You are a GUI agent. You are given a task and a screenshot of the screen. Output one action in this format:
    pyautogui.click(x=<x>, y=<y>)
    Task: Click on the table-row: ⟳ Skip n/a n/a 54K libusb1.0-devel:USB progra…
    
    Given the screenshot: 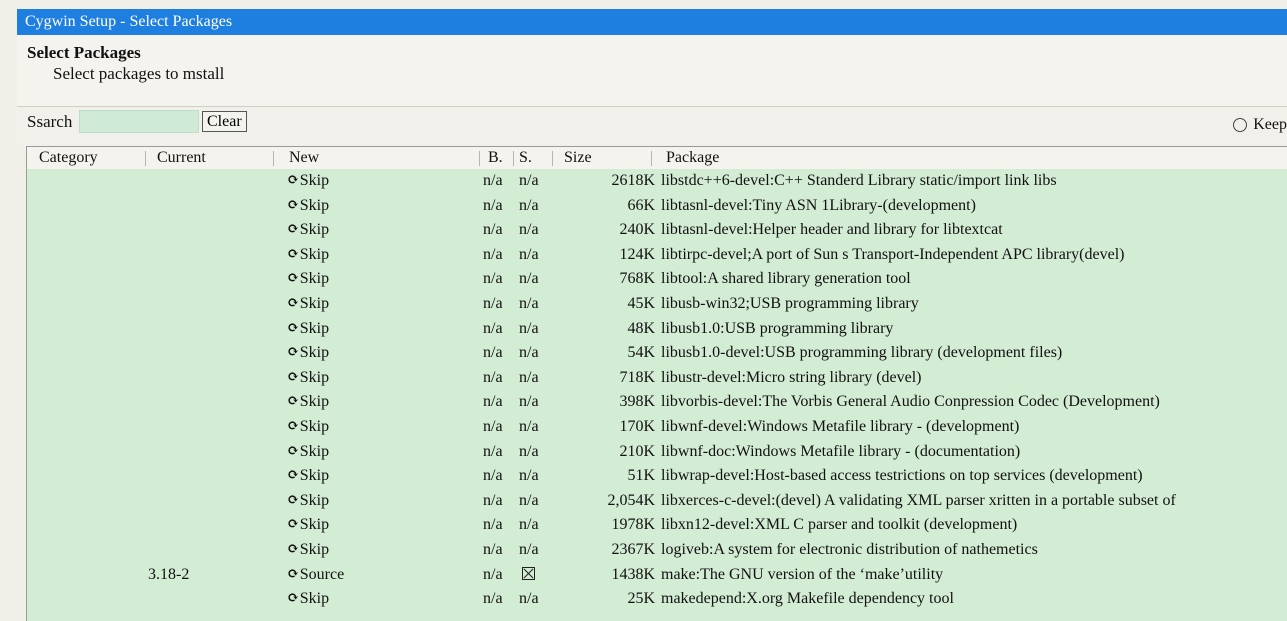 What is the action you would take?
    pyautogui.click(x=657, y=353)
    